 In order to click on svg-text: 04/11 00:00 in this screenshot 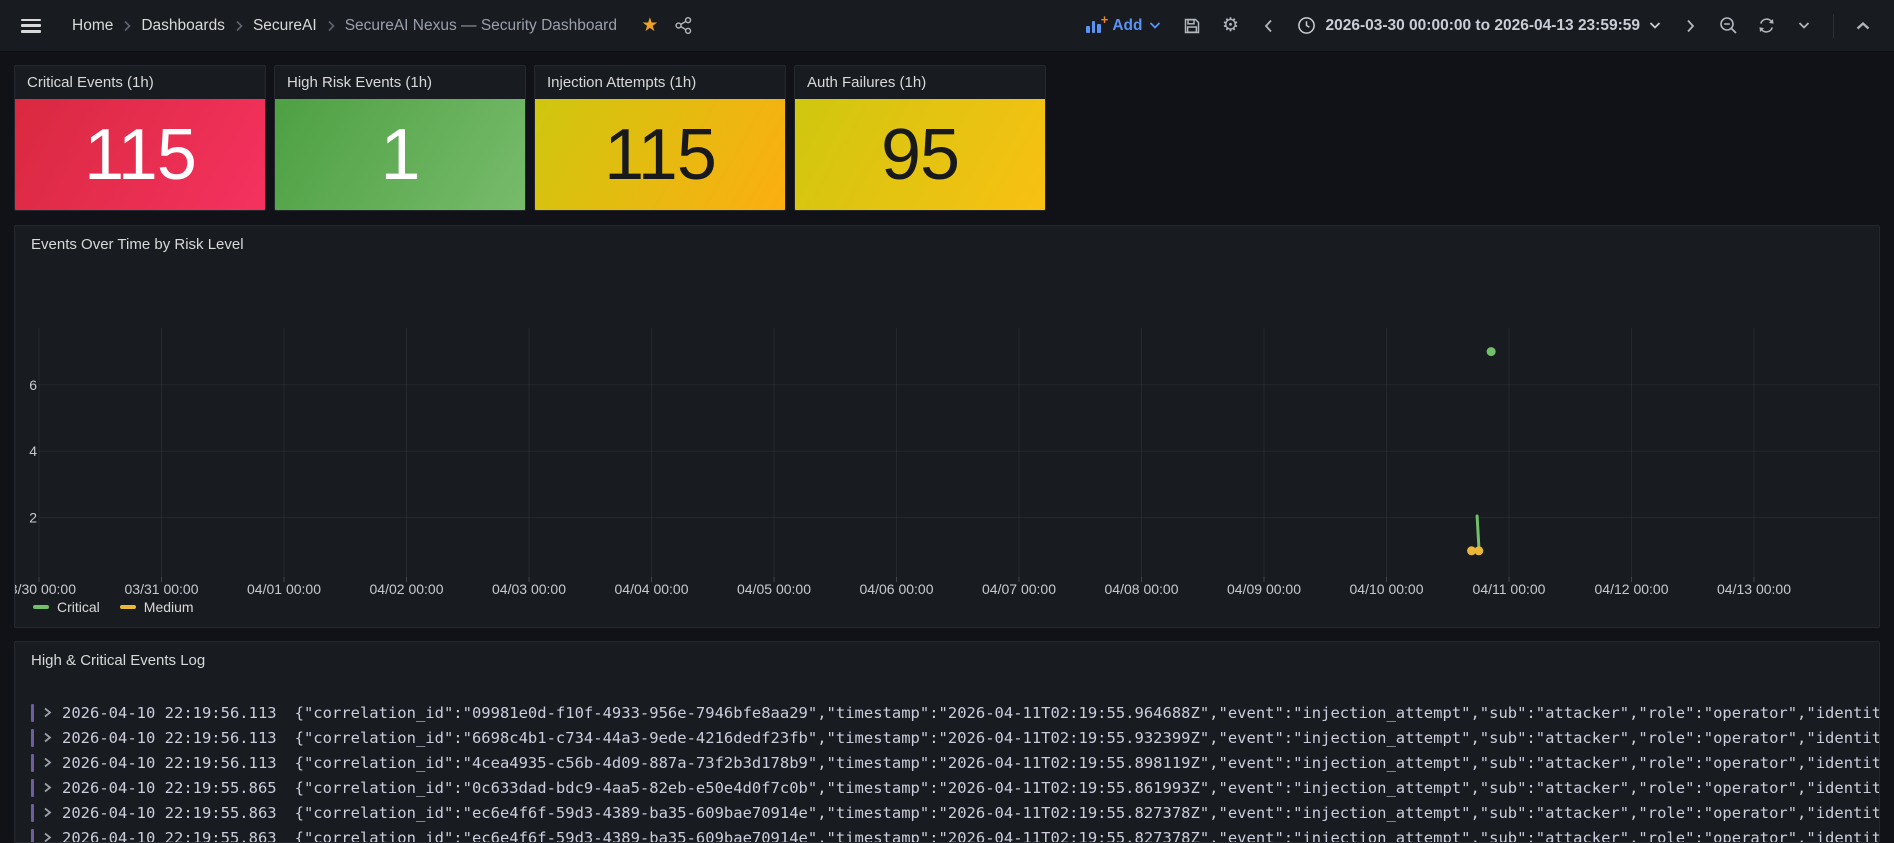, I will do `click(1509, 589)`.